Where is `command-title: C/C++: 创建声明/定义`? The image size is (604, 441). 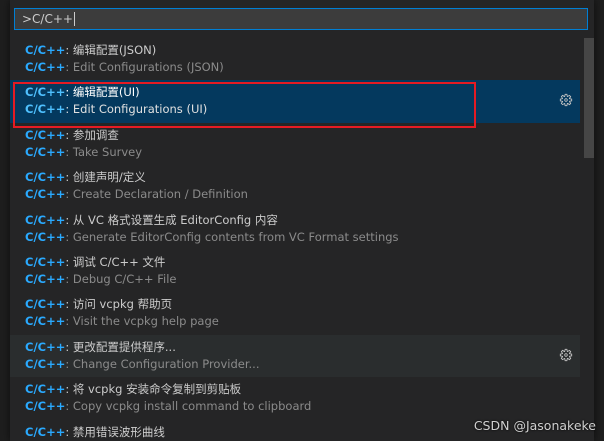 command-title: C/C++: 创建声明/定义 is located at coordinates (302, 177).